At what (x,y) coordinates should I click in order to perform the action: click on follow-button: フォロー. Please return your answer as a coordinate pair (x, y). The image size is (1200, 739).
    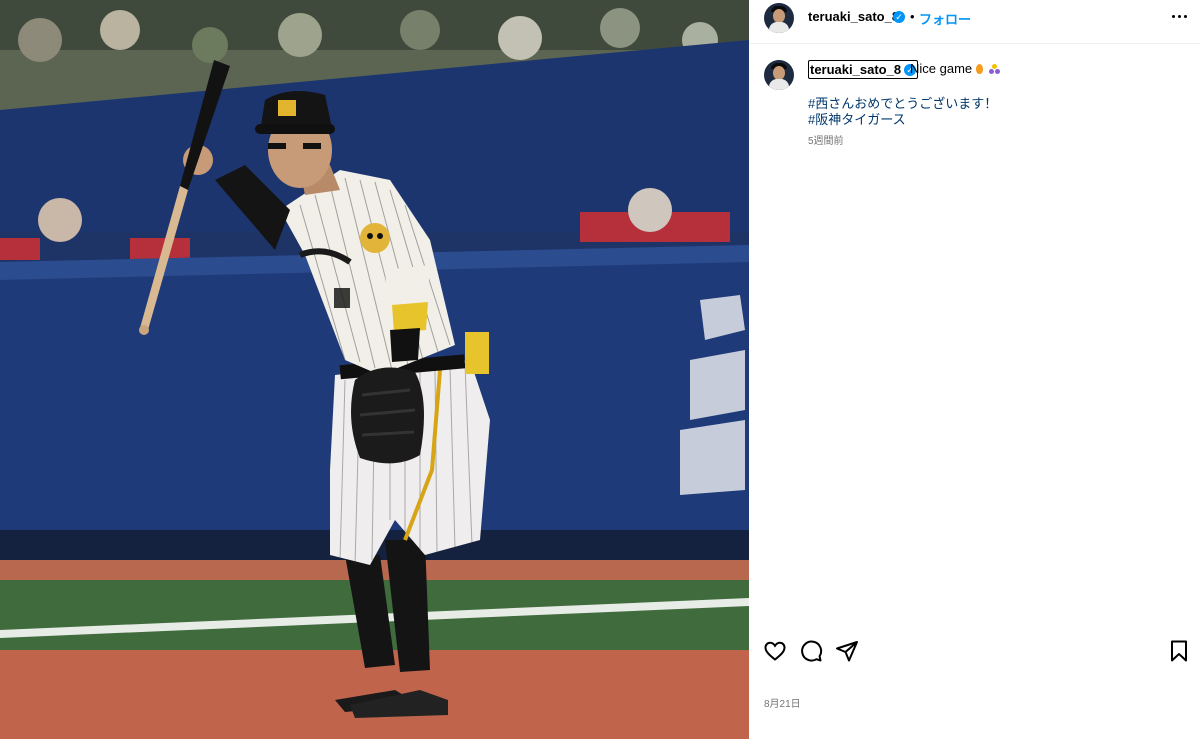
    Looking at the image, I should click on (945, 18).